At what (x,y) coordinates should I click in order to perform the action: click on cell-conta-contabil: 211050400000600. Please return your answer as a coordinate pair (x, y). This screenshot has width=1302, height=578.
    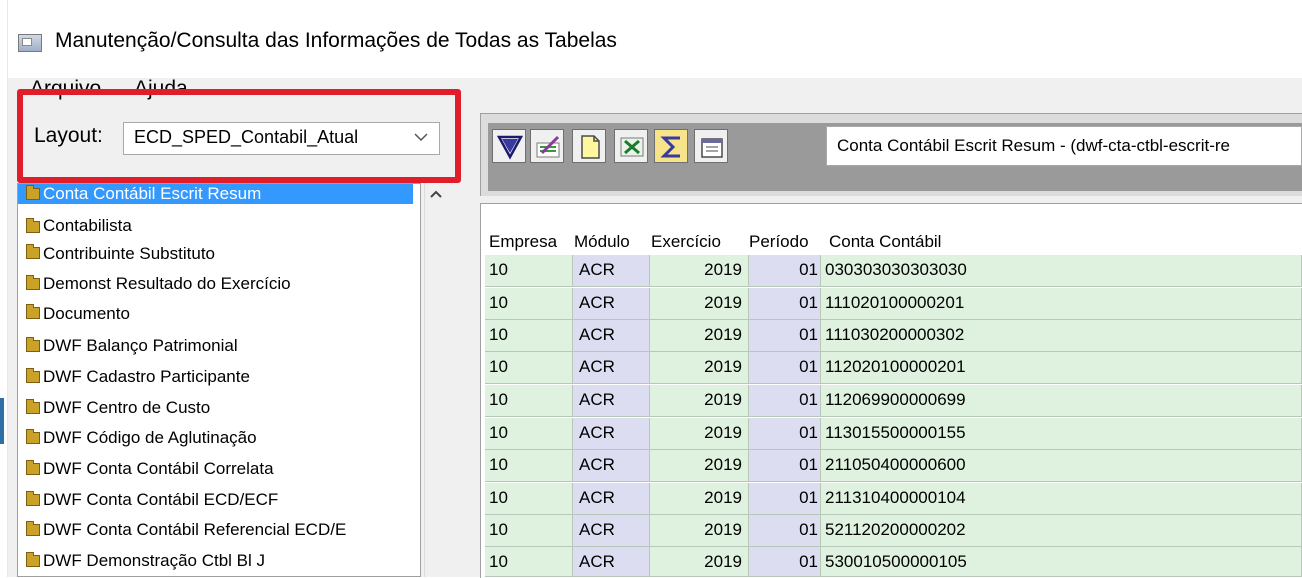
    Looking at the image, I should click on (1061, 466).